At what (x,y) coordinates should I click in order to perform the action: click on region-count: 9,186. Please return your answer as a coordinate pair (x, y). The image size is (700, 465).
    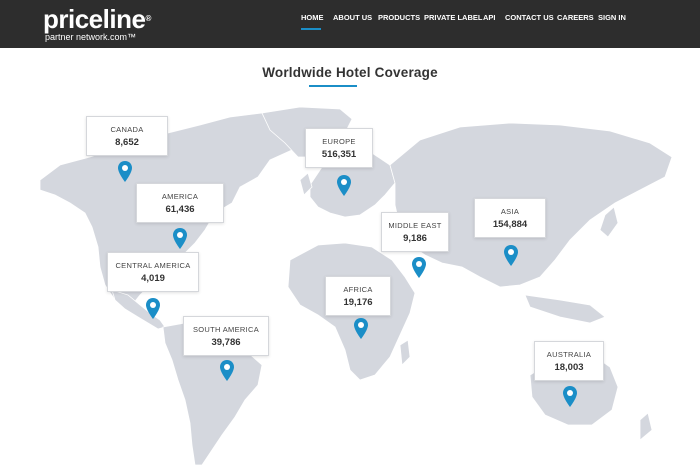
    Looking at the image, I should click on (415, 238).